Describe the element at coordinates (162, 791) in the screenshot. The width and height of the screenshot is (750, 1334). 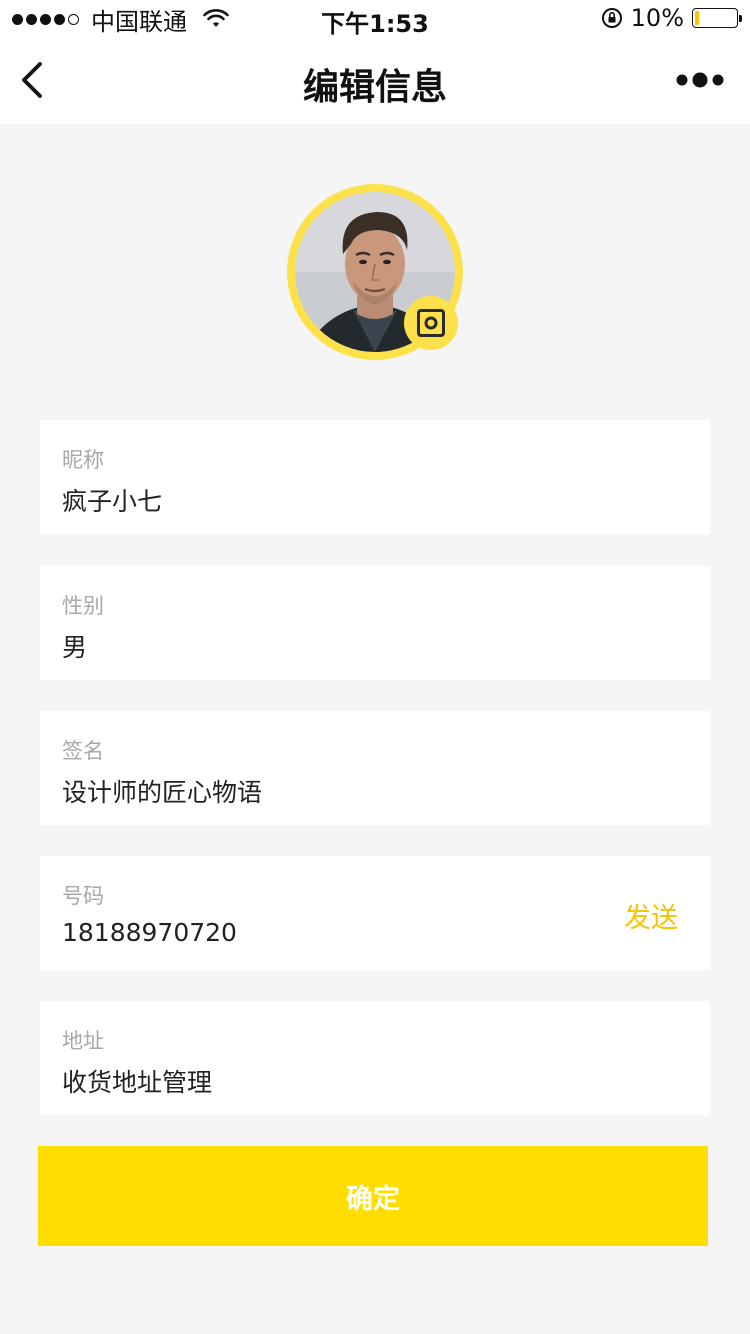
I see `signature-value: 设计师的匠心物语` at that location.